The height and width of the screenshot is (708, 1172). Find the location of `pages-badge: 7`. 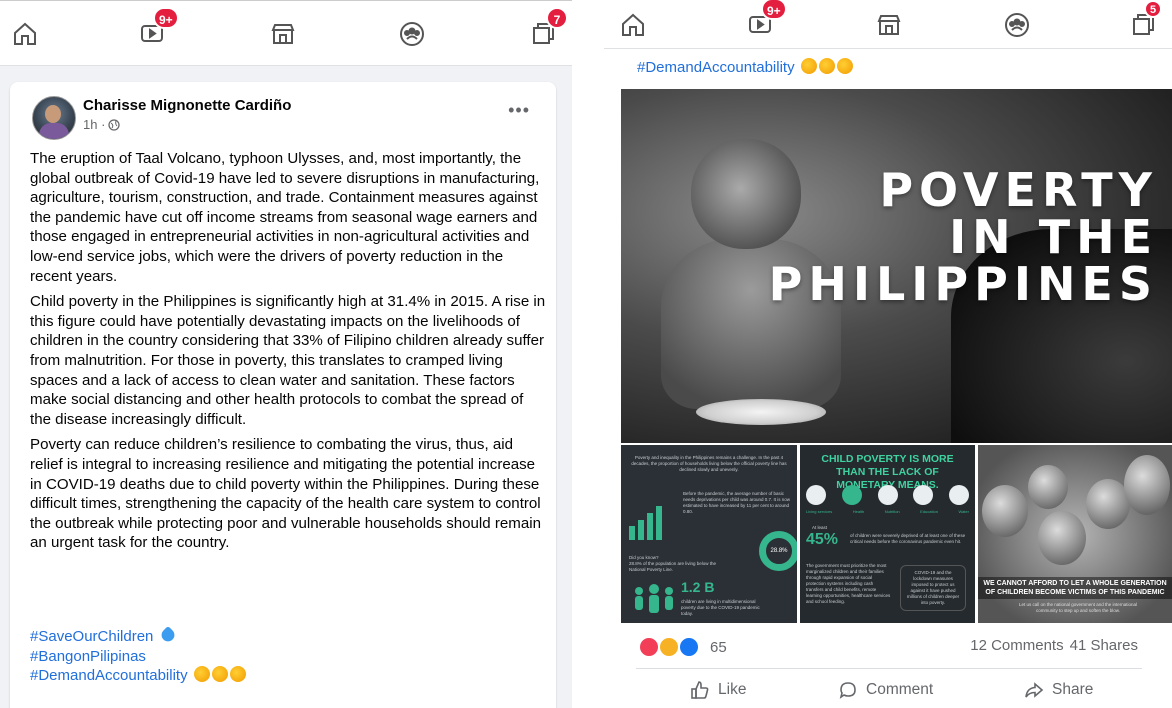

pages-badge: 7 is located at coordinates (557, 18).